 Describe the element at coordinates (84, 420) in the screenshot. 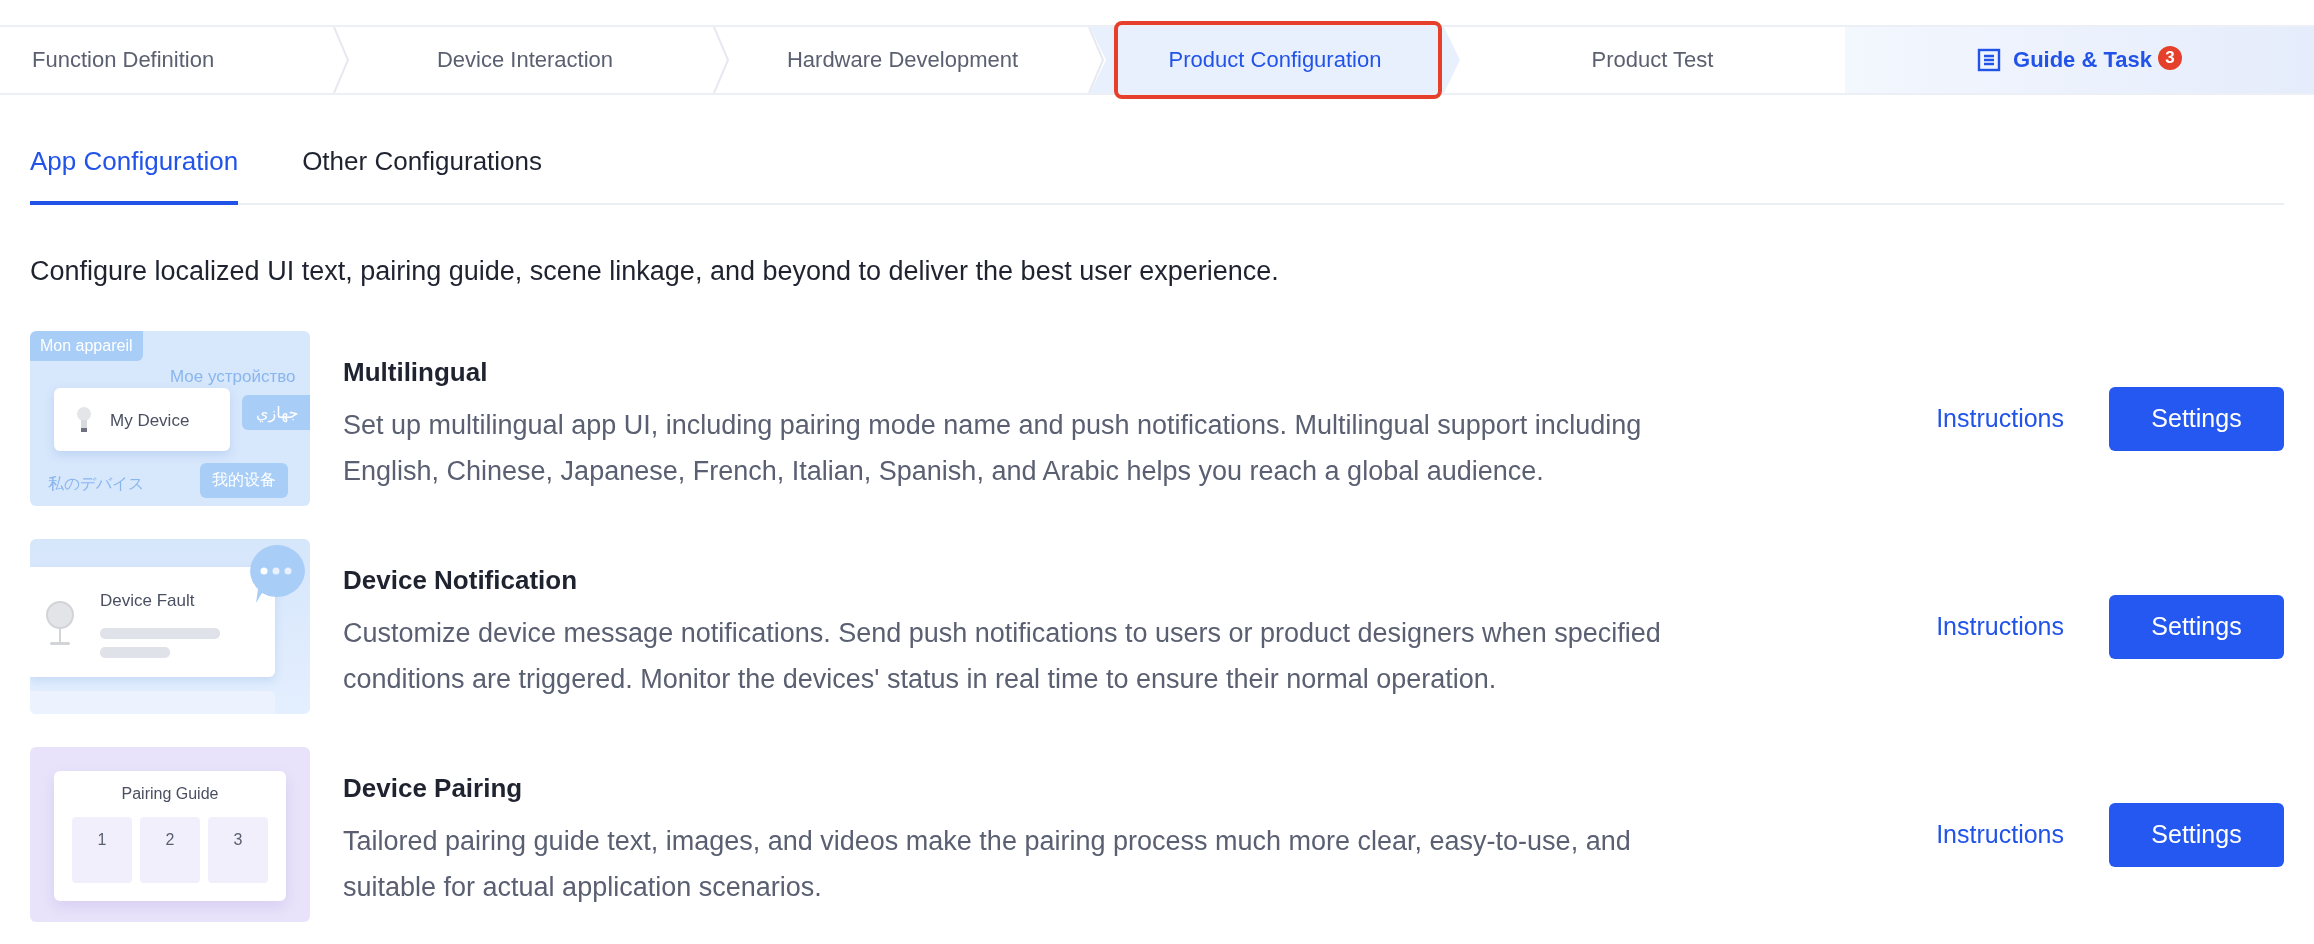

I see `lightbulb-icon` at that location.